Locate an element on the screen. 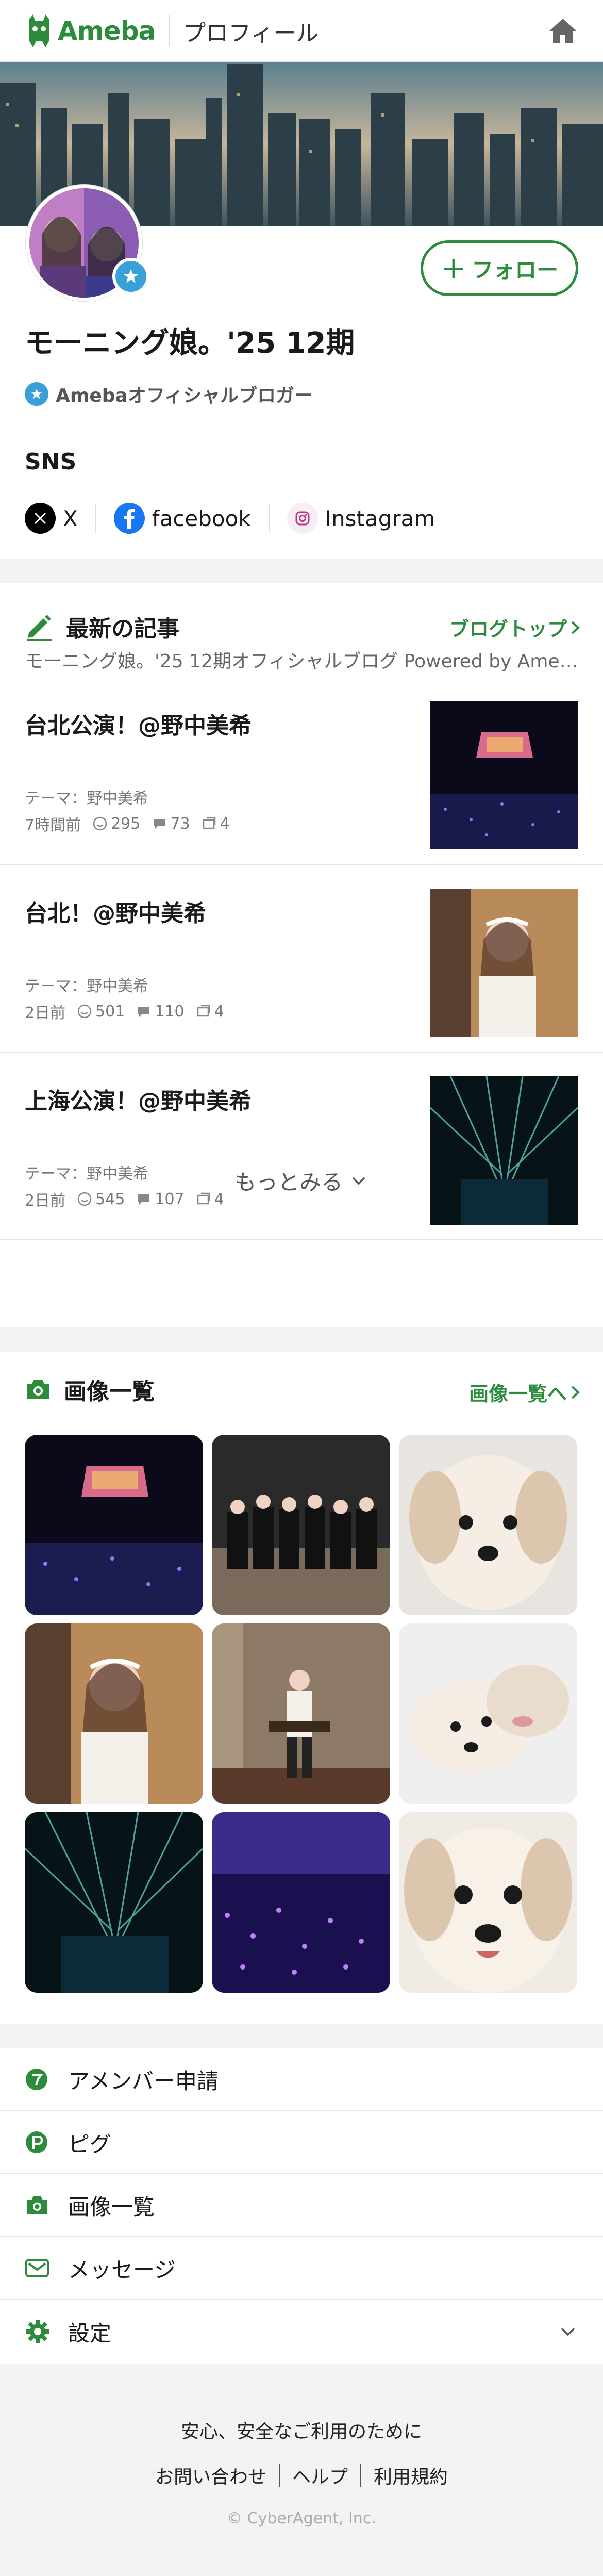  footer-link-help: ヘルプ is located at coordinates (320, 2475).